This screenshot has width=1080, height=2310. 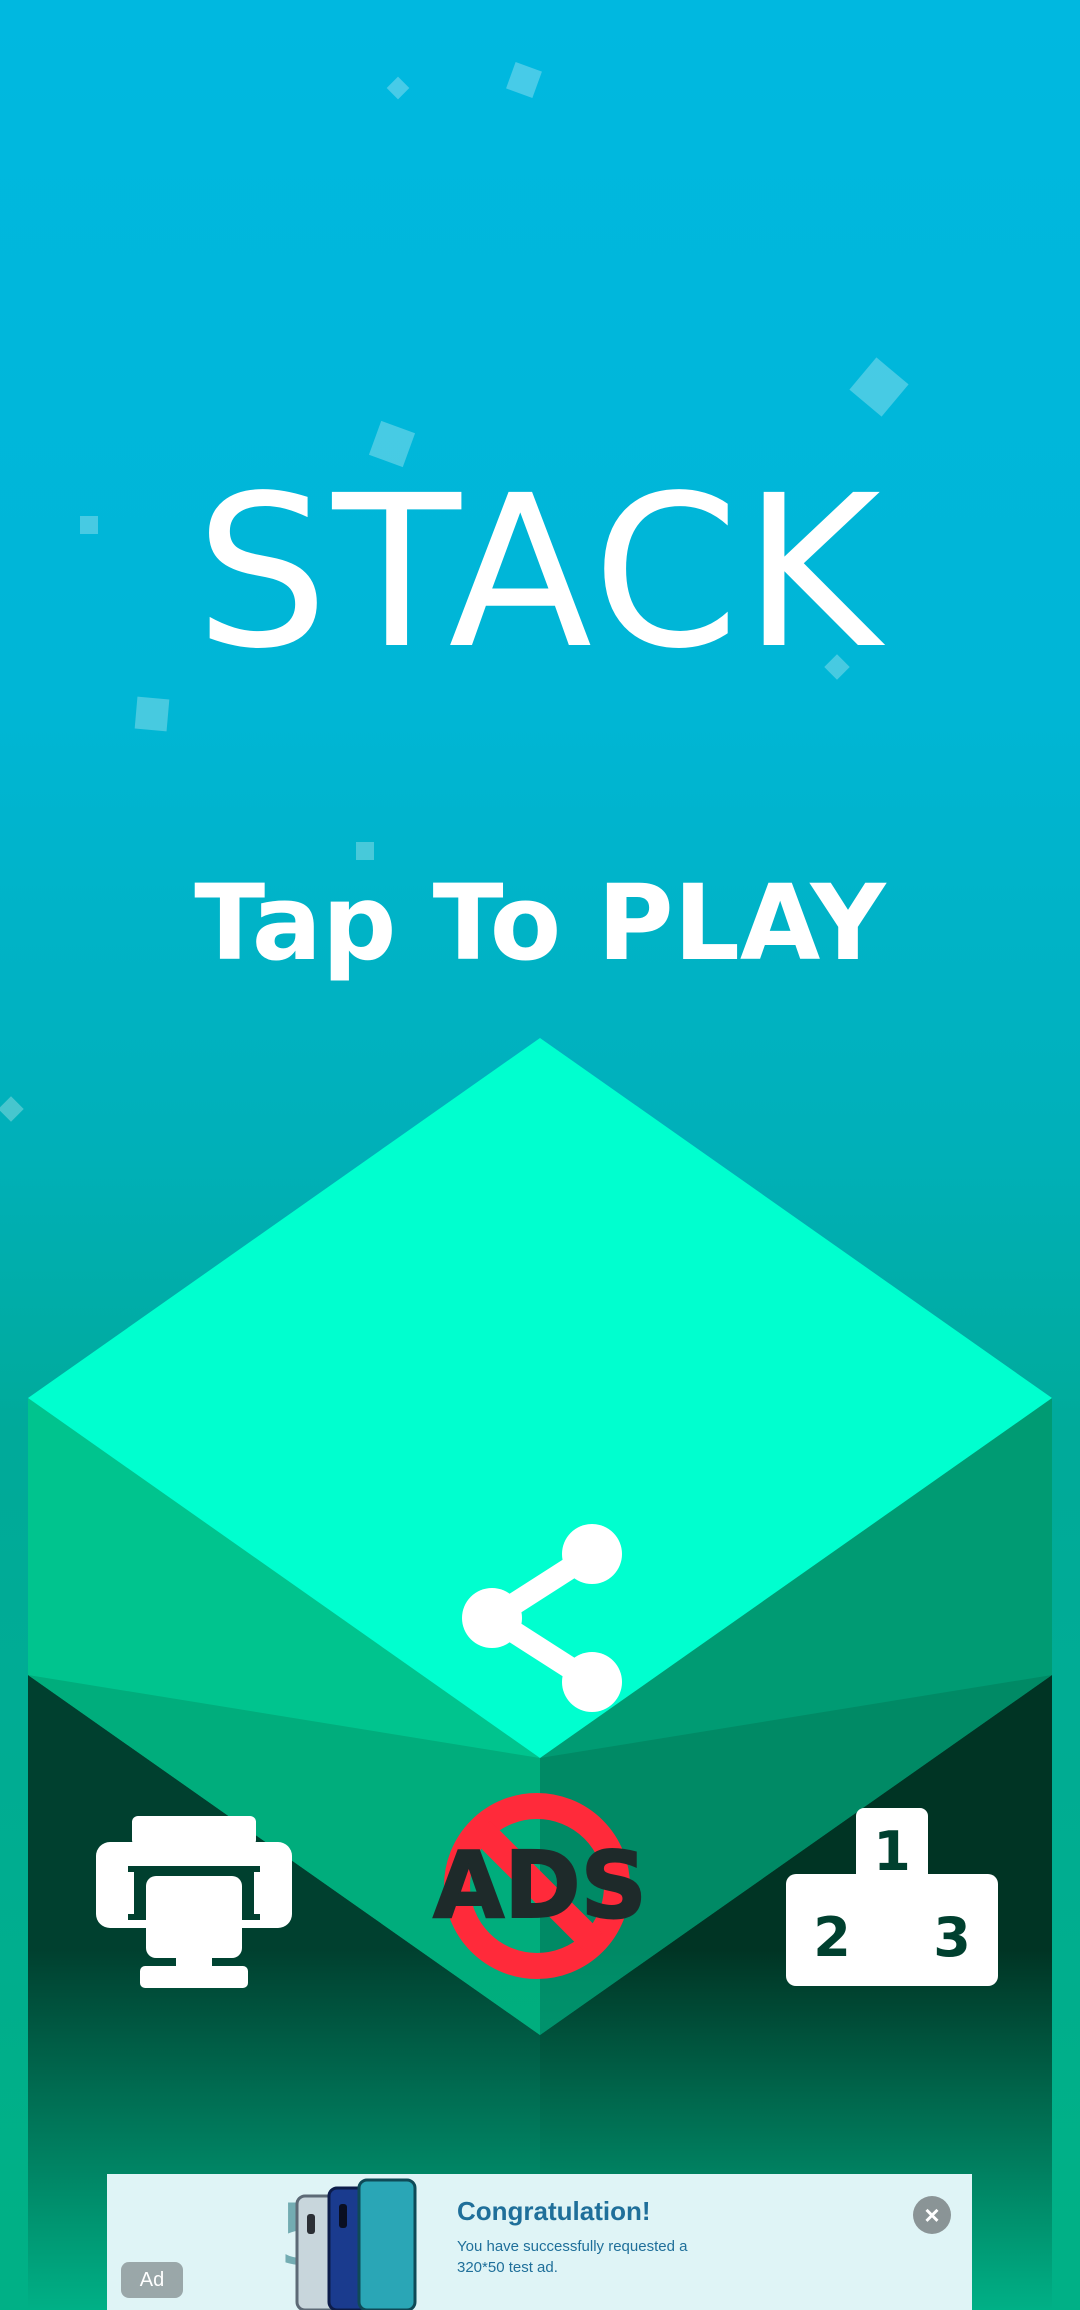 I want to click on leaderboard-button: 1 2 3, so click(x=892, y=1897).